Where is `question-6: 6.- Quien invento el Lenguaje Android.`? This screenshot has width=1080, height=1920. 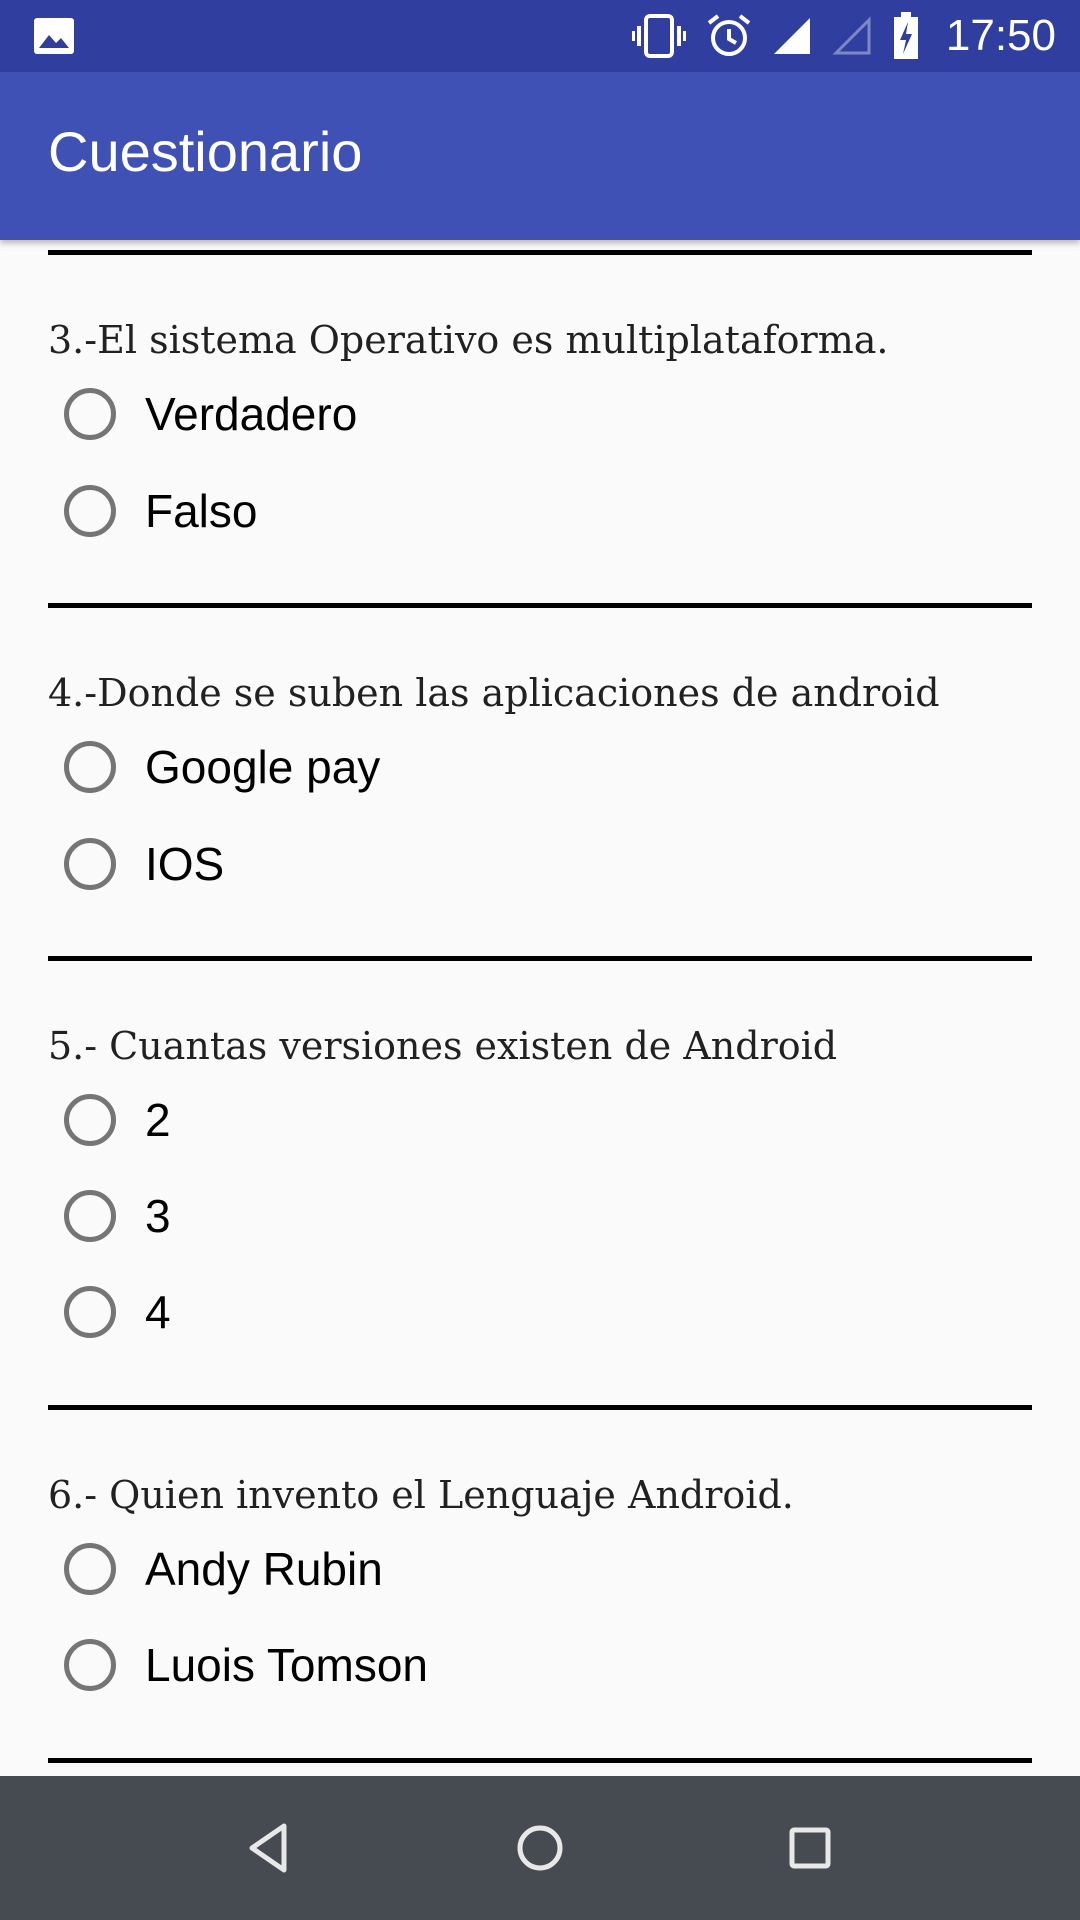 question-6: 6.- Quien invento el Lenguaje Android. is located at coordinates (421, 1495).